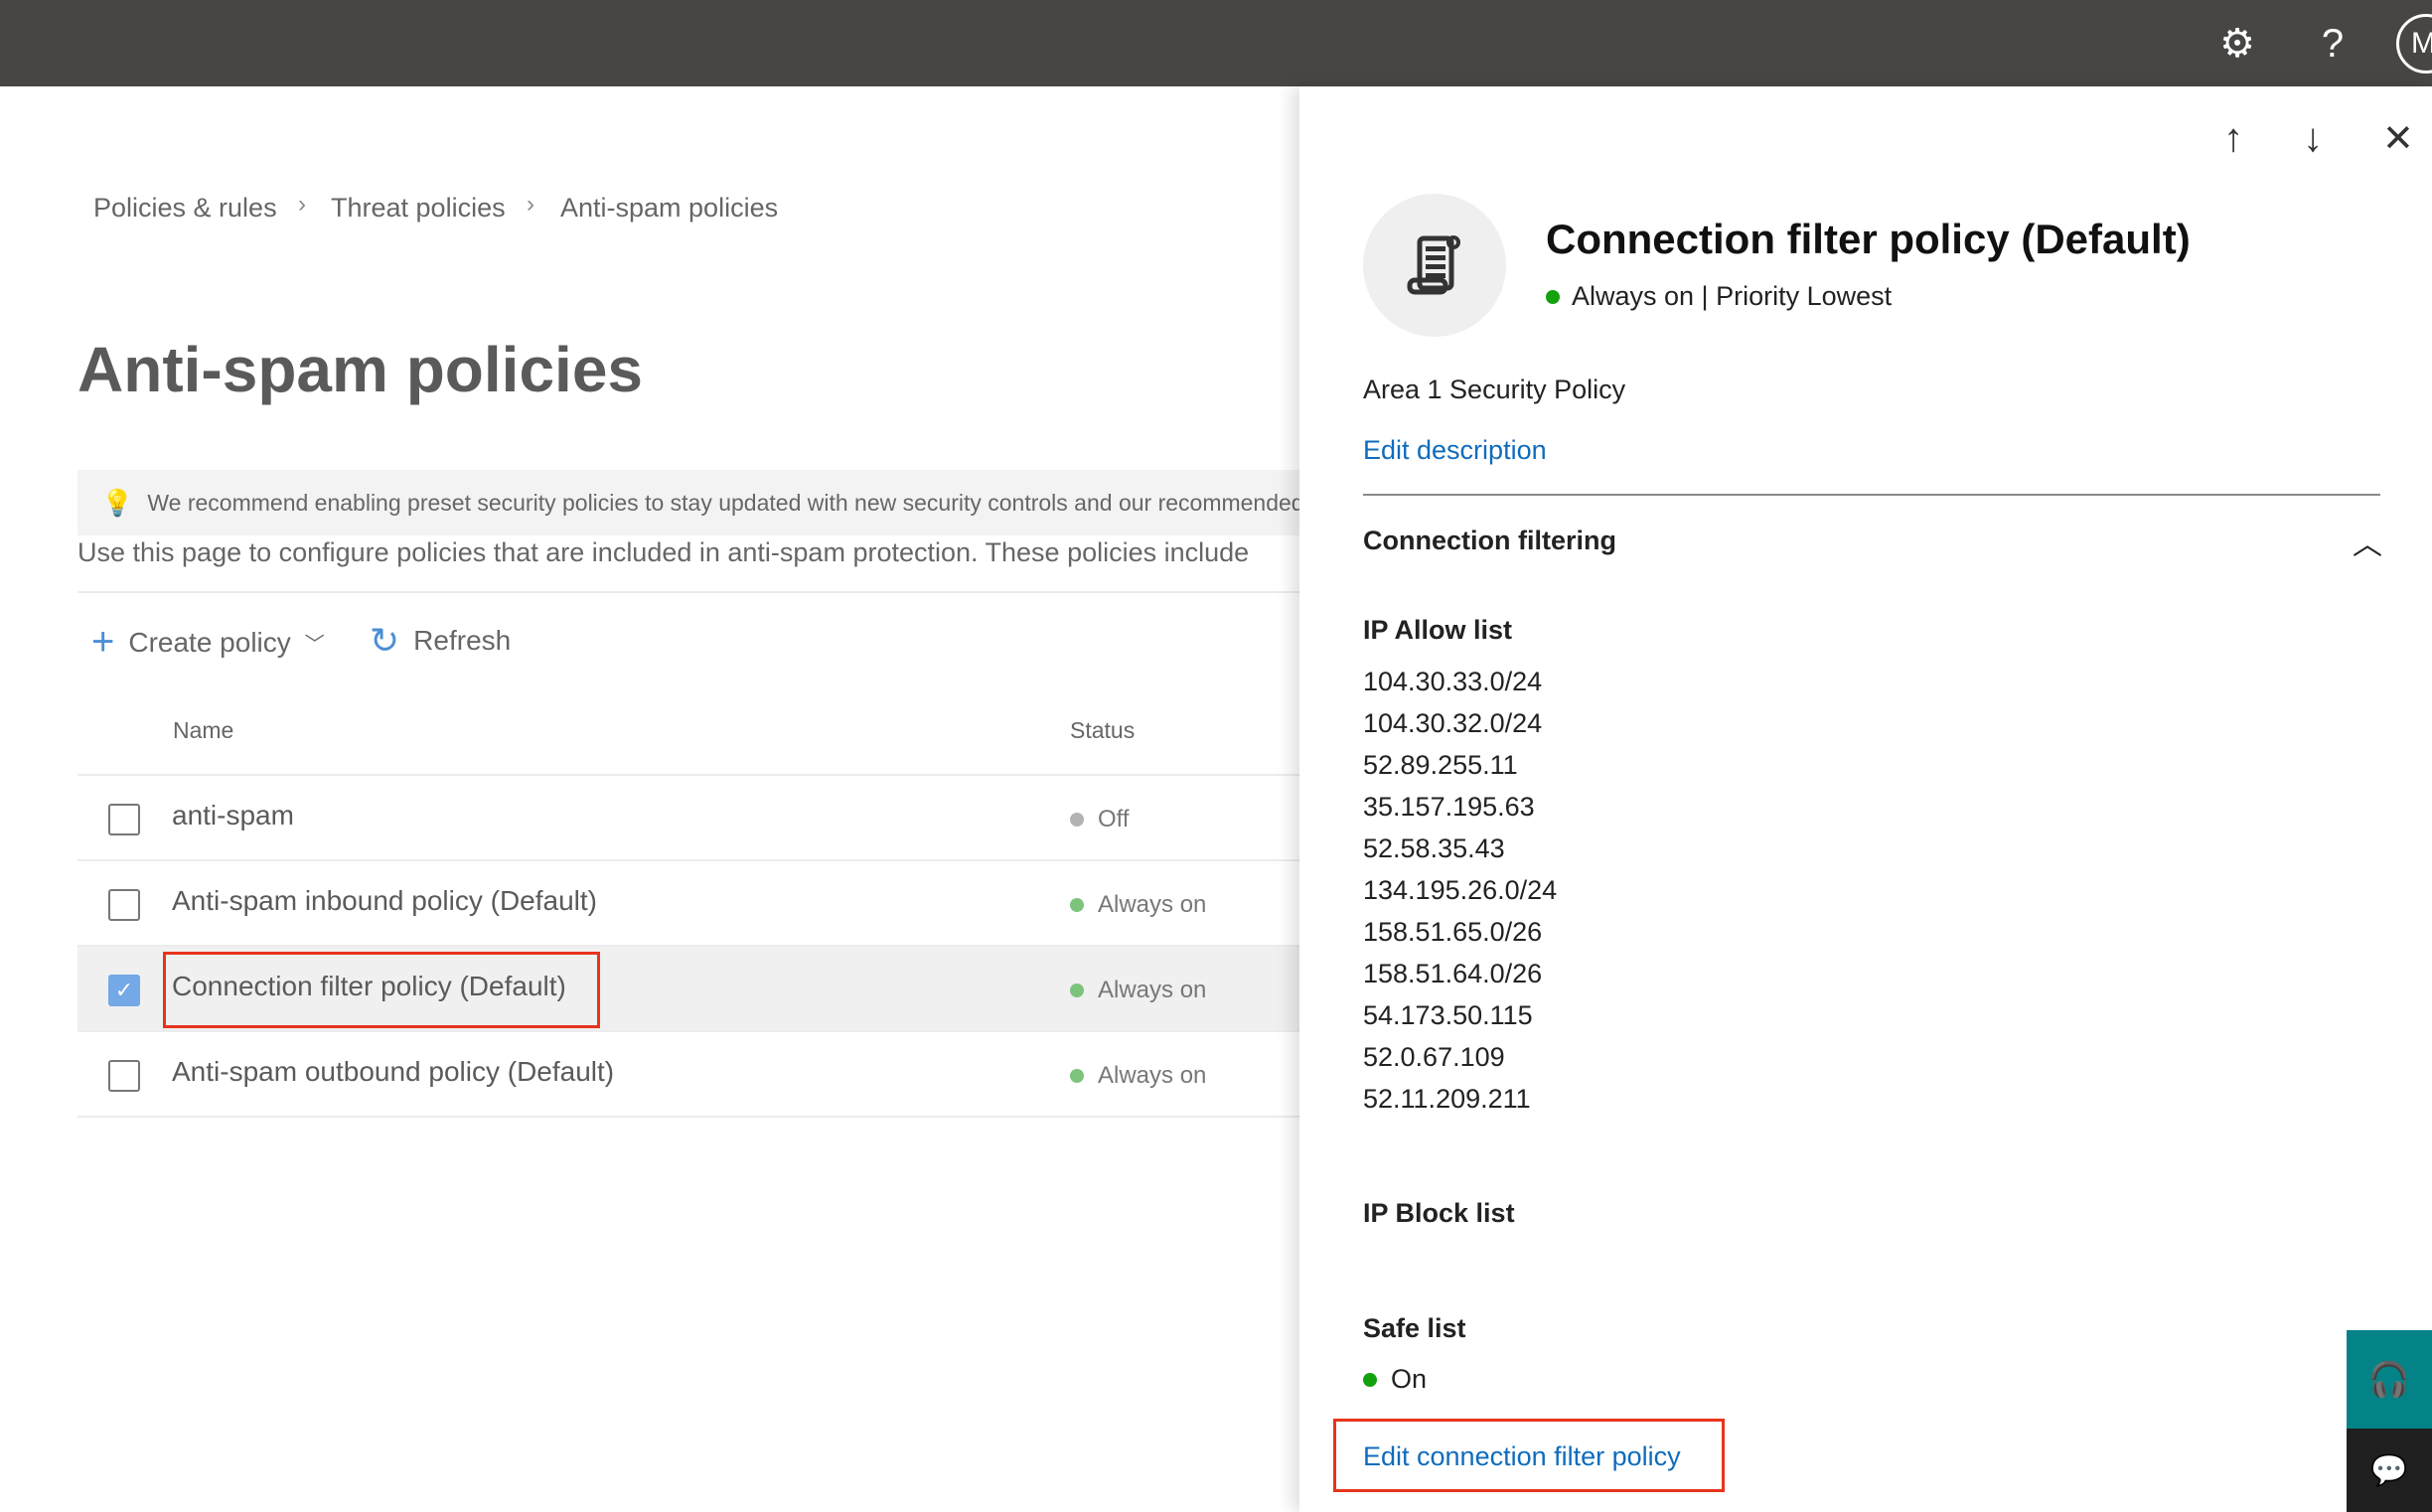 Image resolution: width=2432 pixels, height=1512 pixels. I want to click on breadcrumb-anti-spam: Anti-spam policies, so click(669, 208).